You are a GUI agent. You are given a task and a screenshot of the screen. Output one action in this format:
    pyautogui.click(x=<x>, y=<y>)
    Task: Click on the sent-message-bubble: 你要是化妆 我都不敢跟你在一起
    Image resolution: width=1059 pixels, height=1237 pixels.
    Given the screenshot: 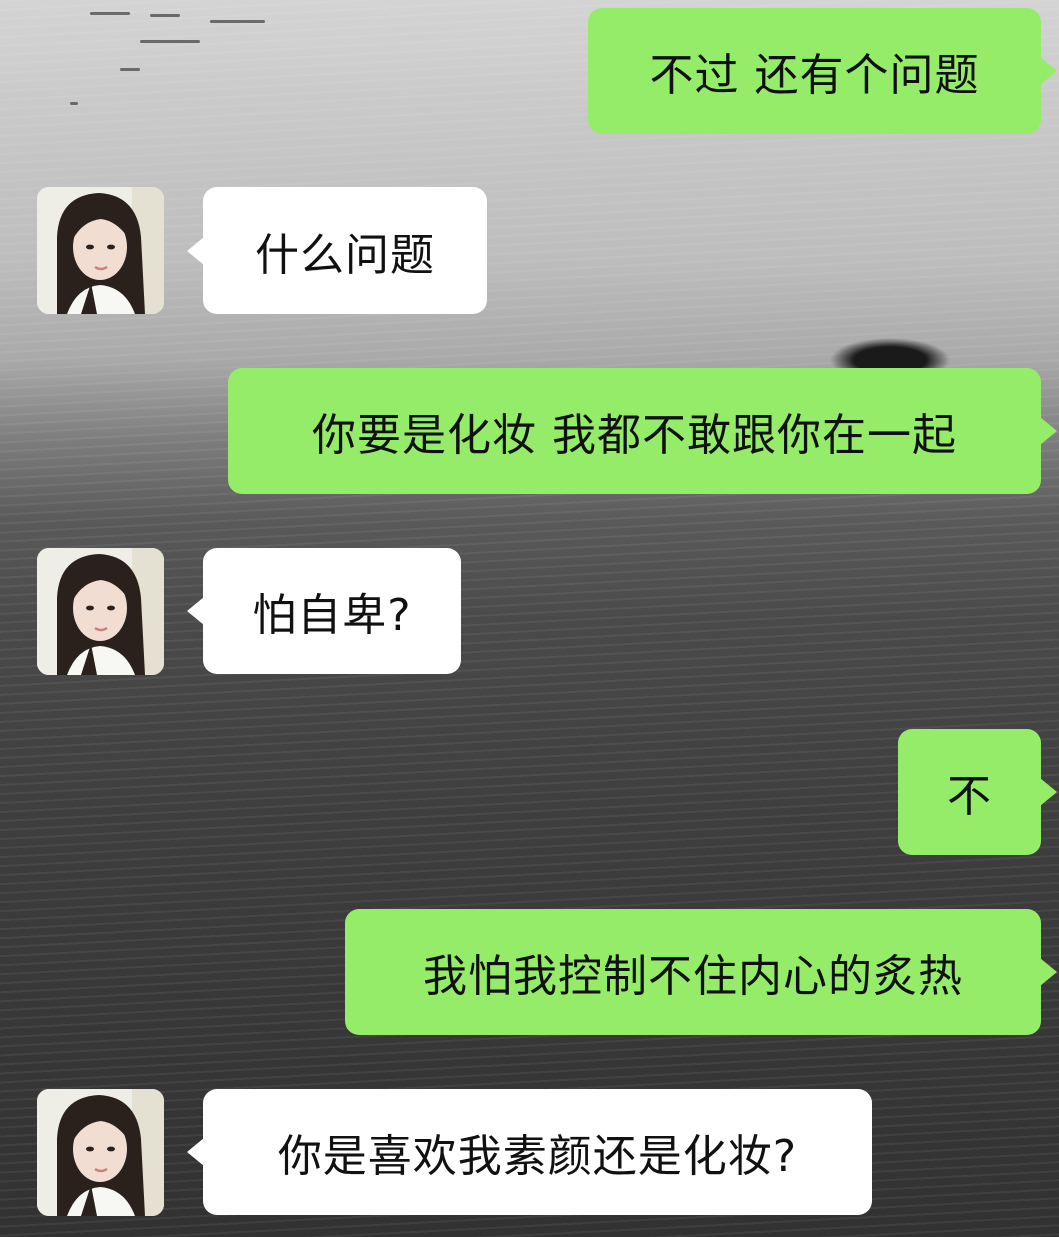 What is the action you would take?
    pyautogui.click(x=642, y=431)
    